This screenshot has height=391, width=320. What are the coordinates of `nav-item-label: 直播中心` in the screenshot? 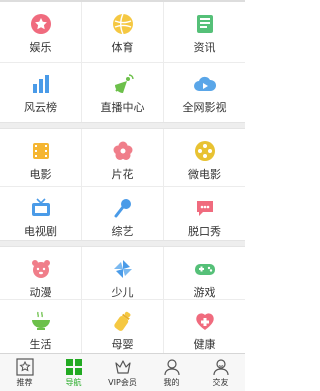 It's located at (122, 107).